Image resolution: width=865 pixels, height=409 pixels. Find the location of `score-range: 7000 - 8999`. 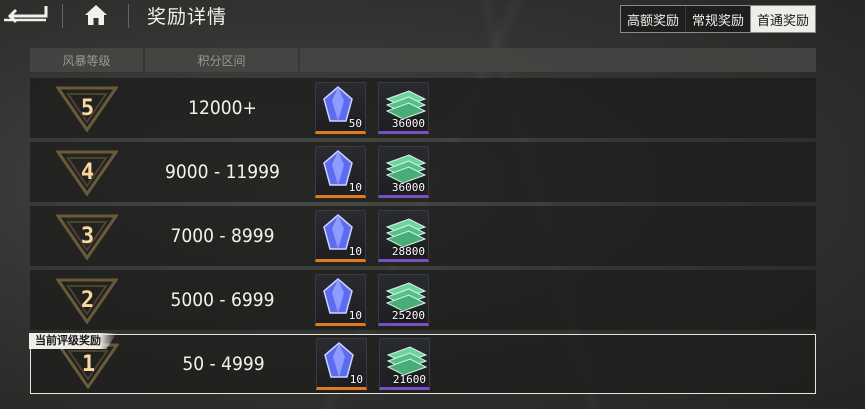

score-range: 7000 - 8999 is located at coordinates (222, 236).